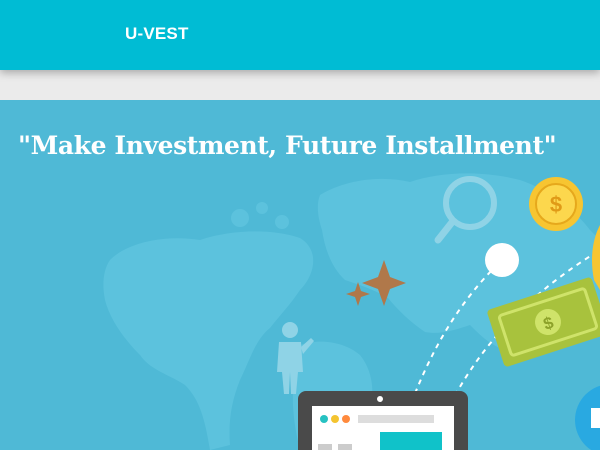 The height and width of the screenshot is (450, 600). I want to click on coin-symbol: $, so click(556, 204).